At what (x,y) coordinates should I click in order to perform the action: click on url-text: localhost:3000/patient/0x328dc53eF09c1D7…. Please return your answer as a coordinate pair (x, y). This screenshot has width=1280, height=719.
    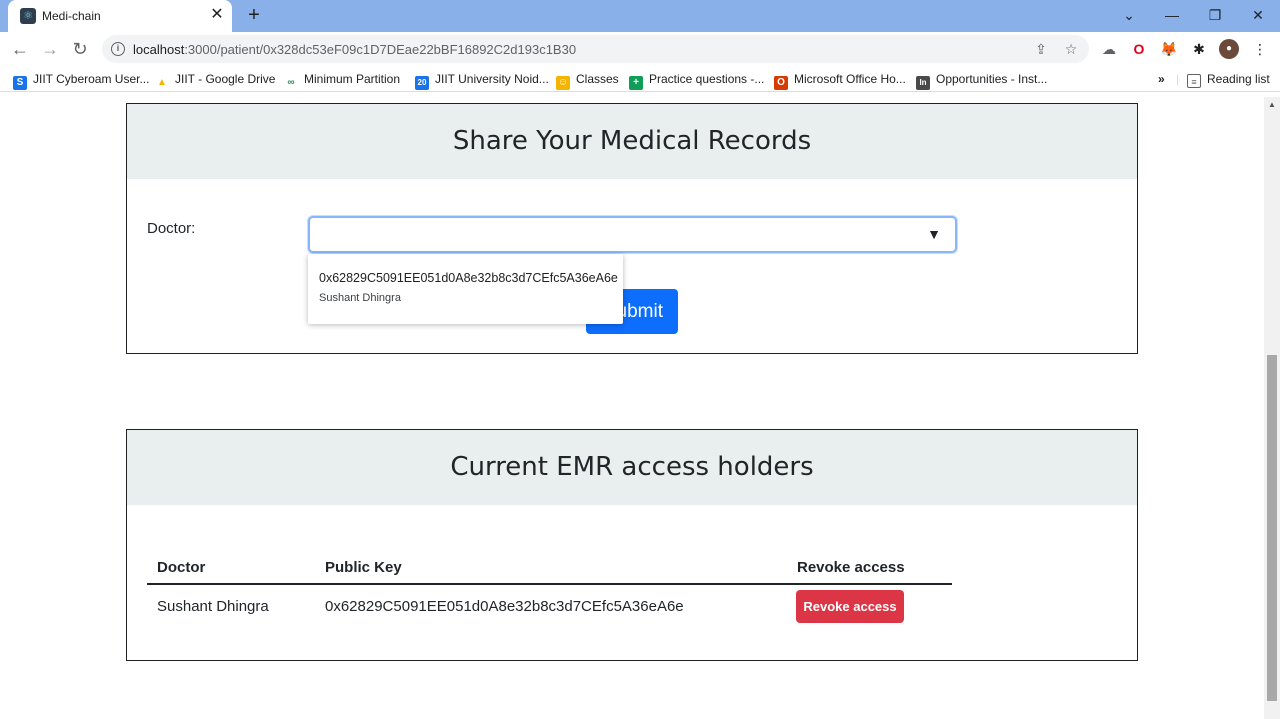
    Looking at the image, I should click on (354, 49).